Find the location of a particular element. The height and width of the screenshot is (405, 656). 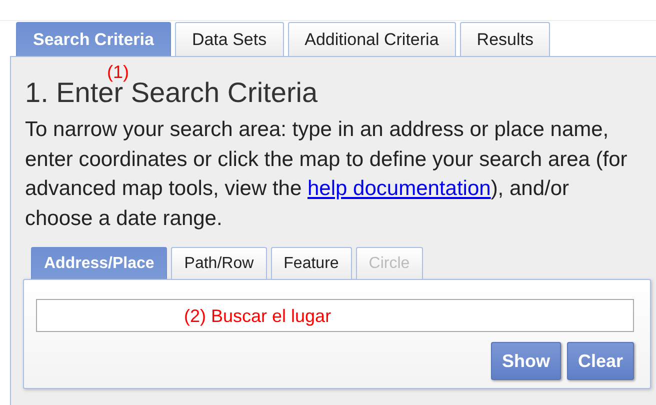

address-field is located at coordinates (335, 315).